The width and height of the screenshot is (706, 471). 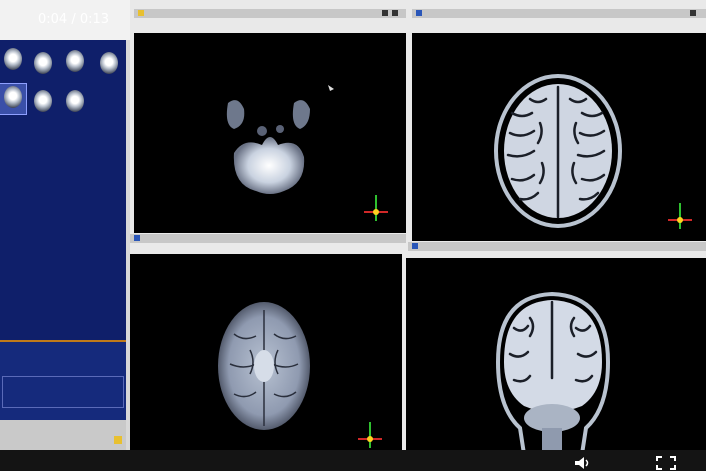 I want to click on player-controls-bar, so click(x=353, y=460).